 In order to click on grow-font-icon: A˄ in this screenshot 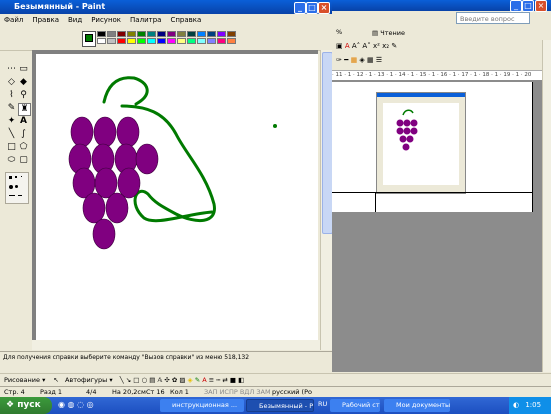, I will do `click(356, 46)`.